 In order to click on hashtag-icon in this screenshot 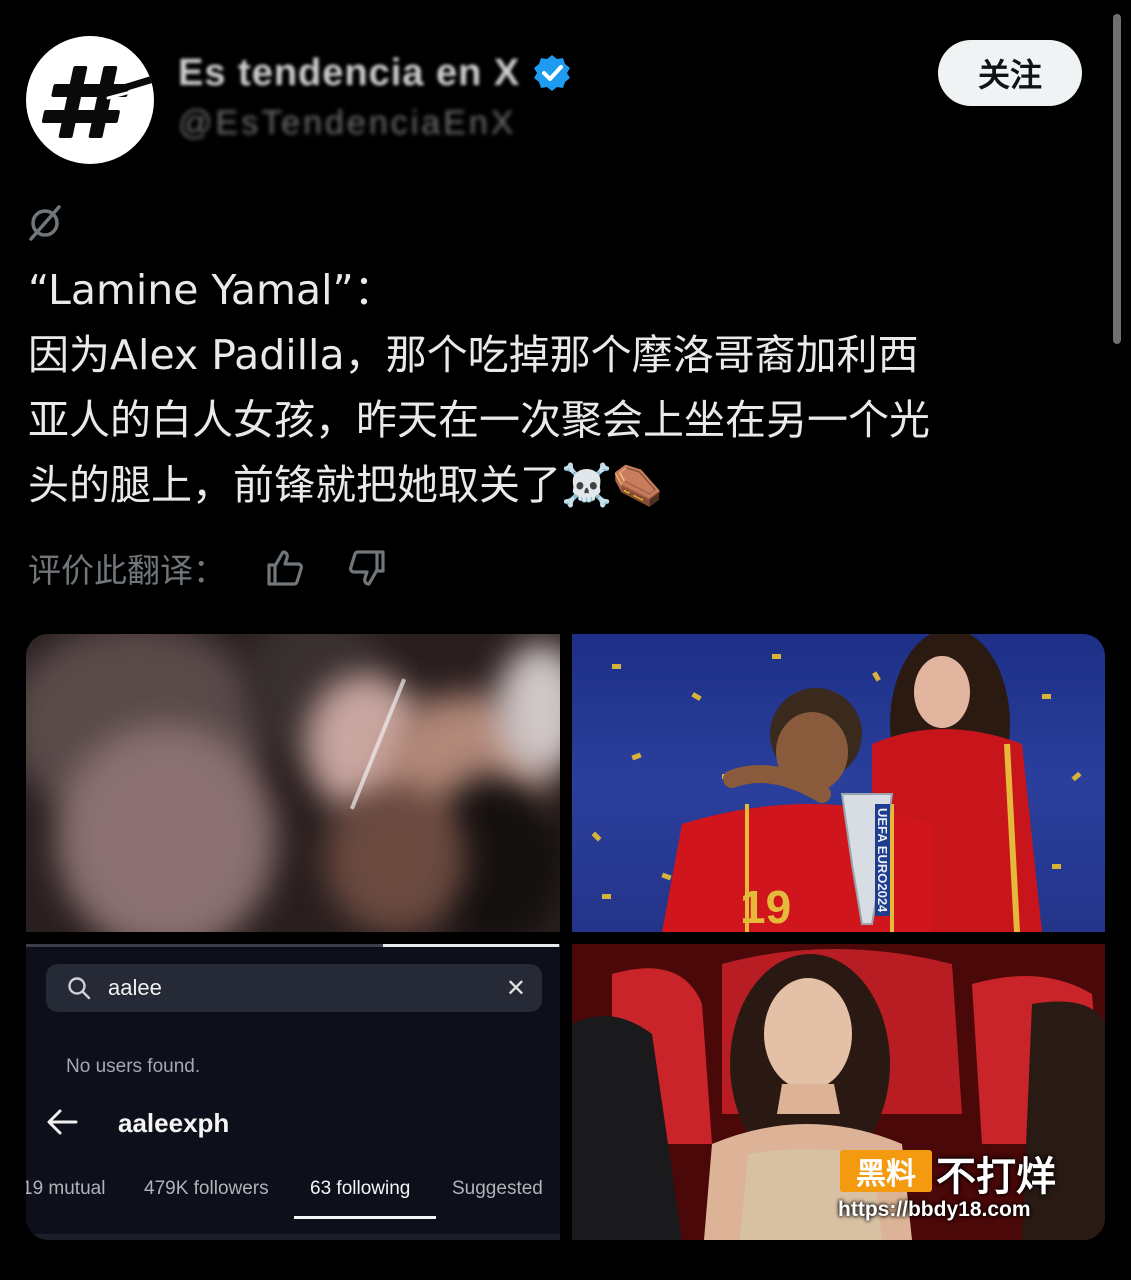, I will do `click(97, 102)`.